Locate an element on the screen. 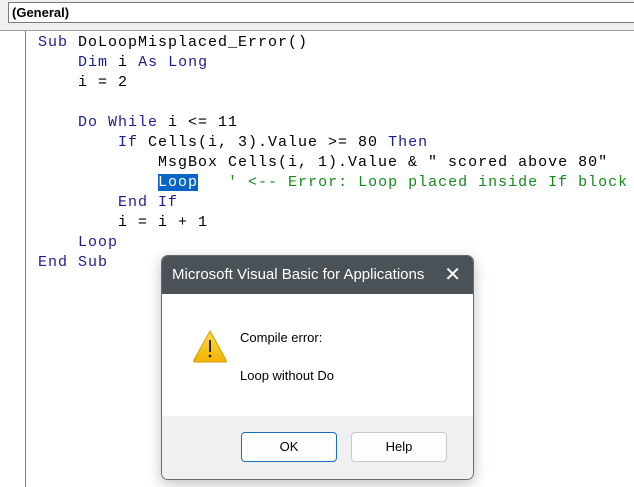 The width and height of the screenshot is (634, 487). ok-button: OK is located at coordinates (289, 447).